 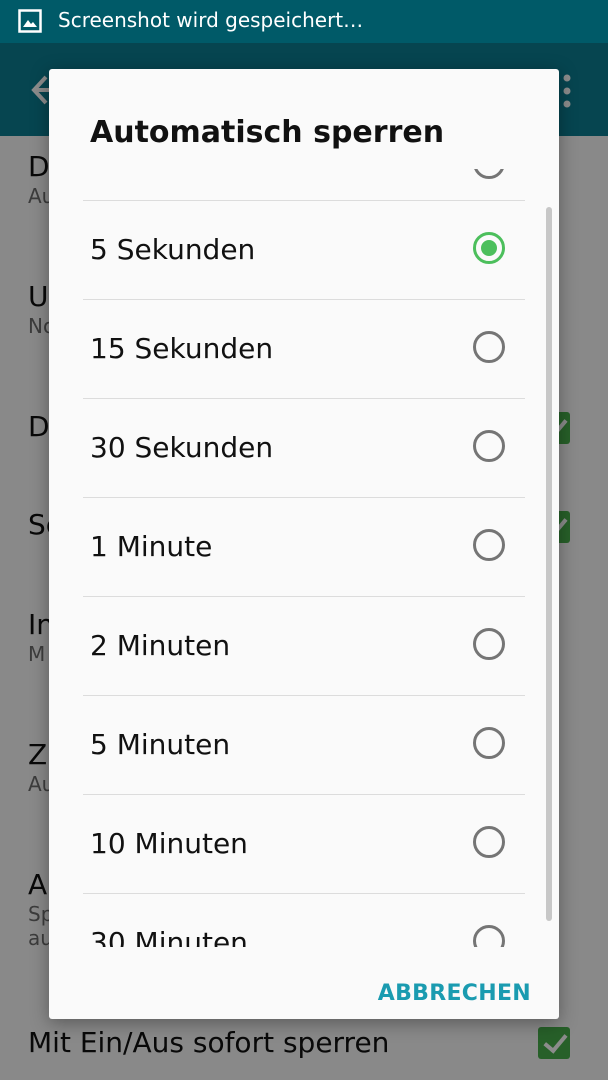 What do you see at coordinates (304, 249) in the screenshot?
I see `option-row: 5 Sekunden` at bounding box center [304, 249].